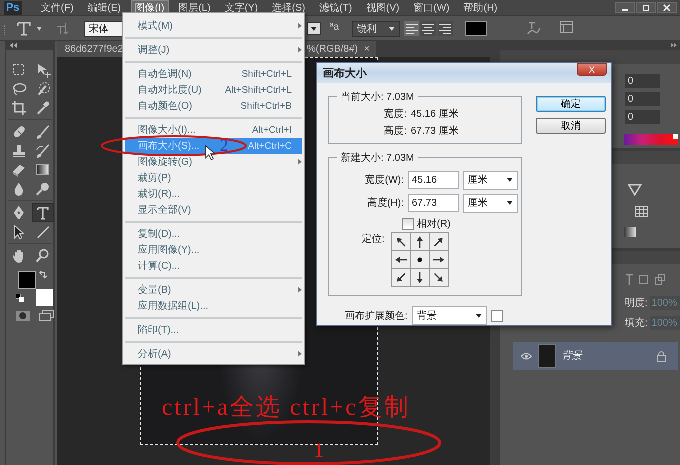 Image resolution: width=680 pixels, height=465 pixels. I want to click on annotation-caption: ctrl+a全选 ctrl+c复制, so click(286, 408).